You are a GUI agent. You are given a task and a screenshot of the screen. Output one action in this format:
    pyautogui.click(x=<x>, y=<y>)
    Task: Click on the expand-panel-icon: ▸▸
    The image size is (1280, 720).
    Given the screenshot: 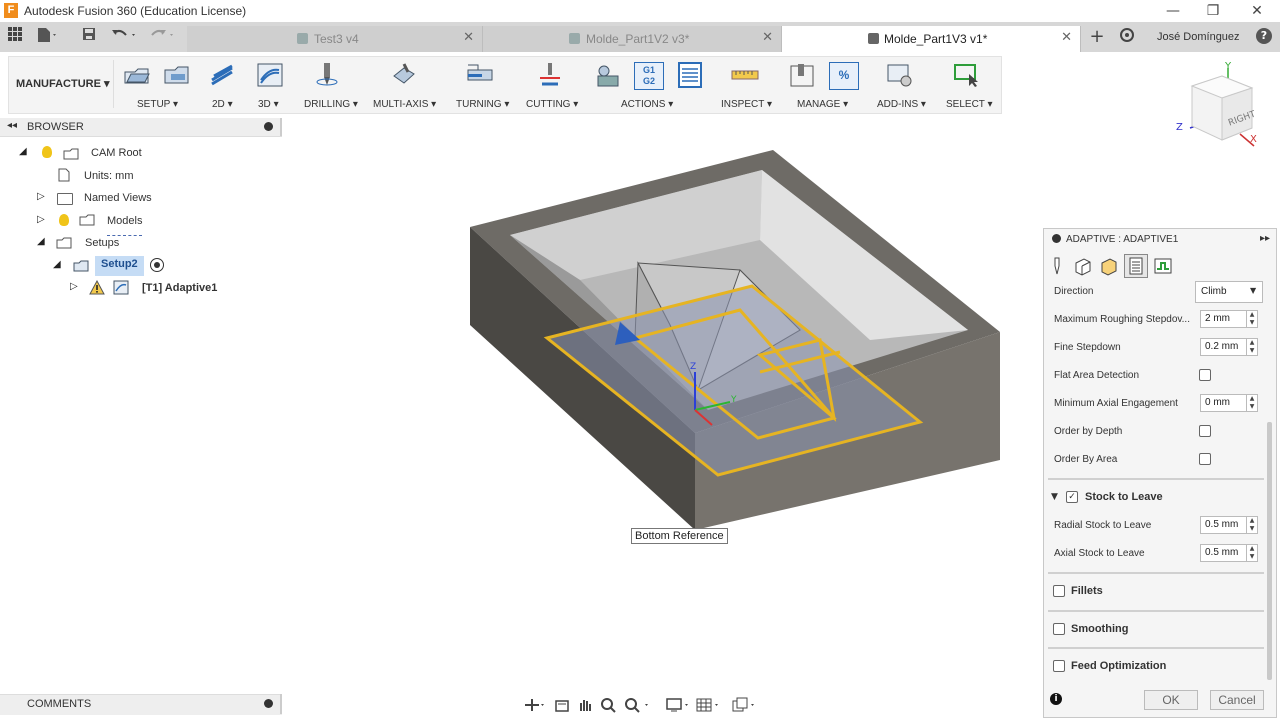 What is the action you would take?
    pyautogui.click(x=1265, y=238)
    